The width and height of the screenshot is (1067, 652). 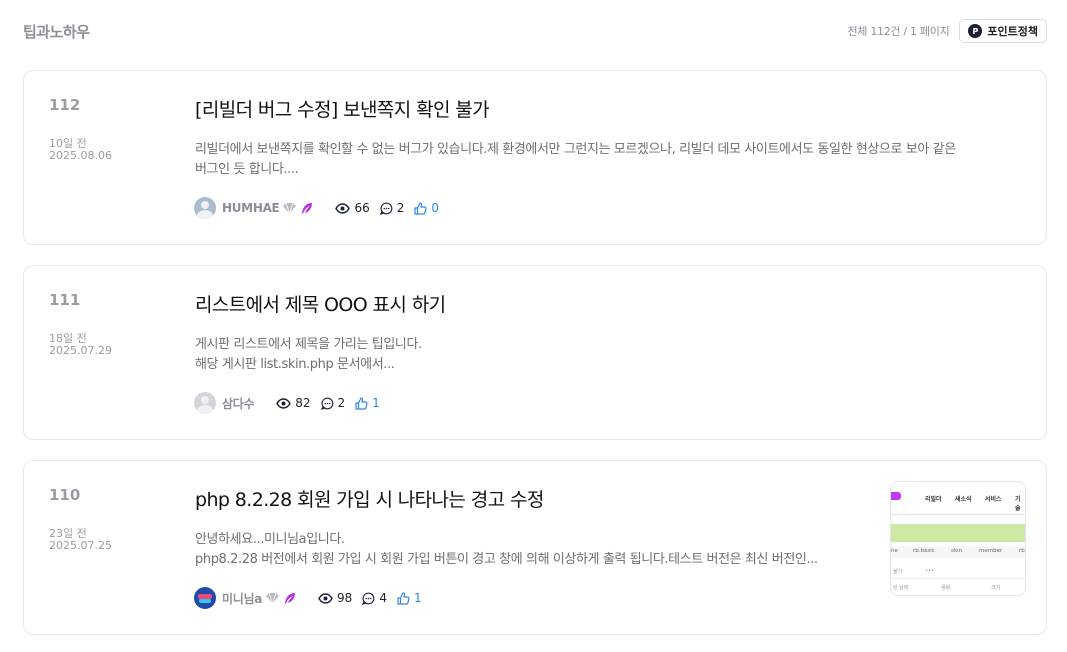 I want to click on post-date: 2025.08.06, so click(x=80, y=155).